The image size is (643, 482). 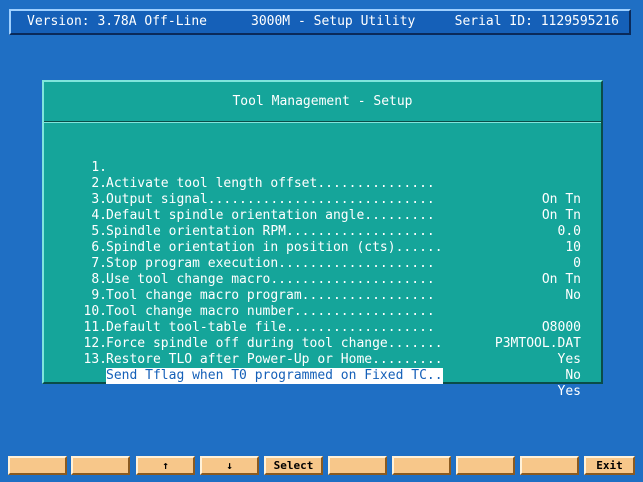 What do you see at coordinates (100, 465) in the screenshot?
I see `f2-button` at bounding box center [100, 465].